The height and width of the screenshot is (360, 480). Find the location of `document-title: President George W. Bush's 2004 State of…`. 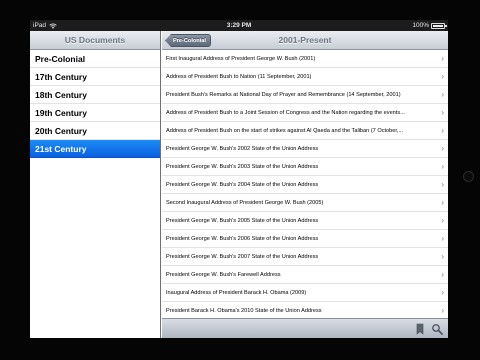

document-title: President George W. Bush's 2004 State of… is located at coordinates (242, 185).